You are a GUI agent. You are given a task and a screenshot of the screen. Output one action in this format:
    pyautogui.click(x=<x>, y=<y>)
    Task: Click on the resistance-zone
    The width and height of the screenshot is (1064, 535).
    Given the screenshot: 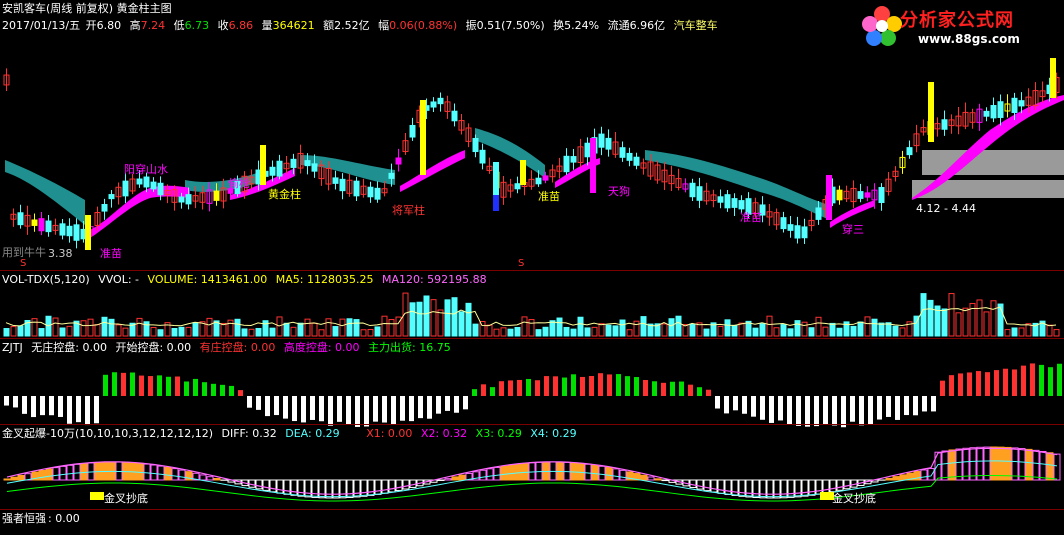 What is the action you would take?
    pyautogui.click(x=993, y=162)
    